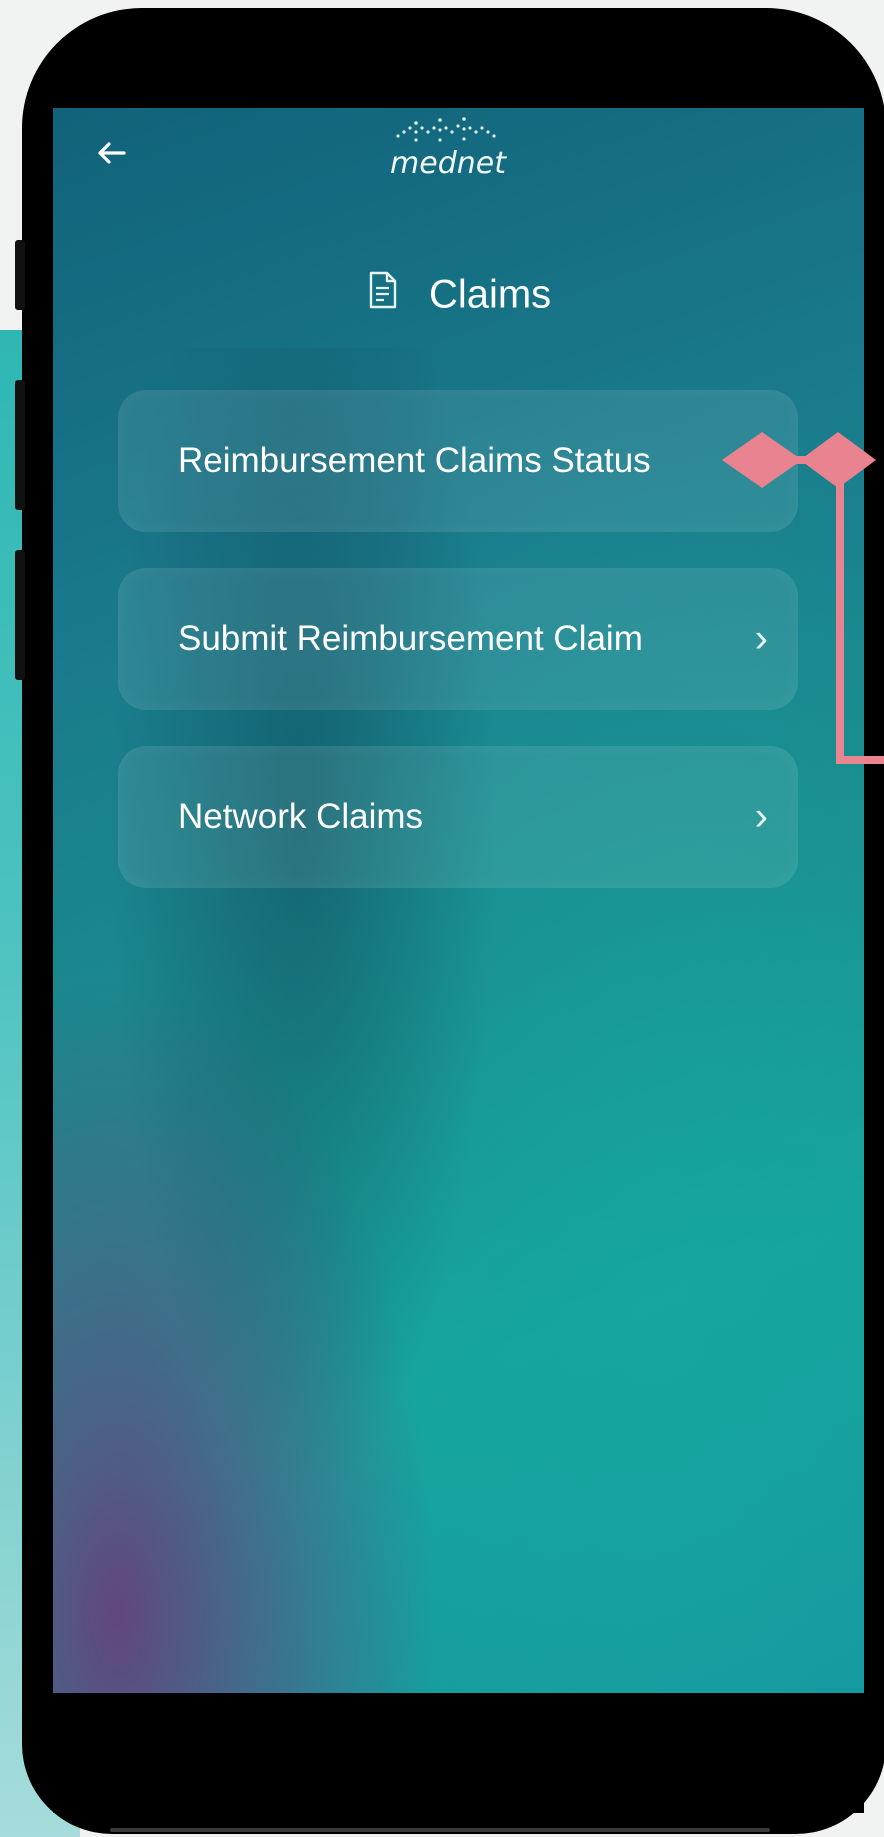 This screenshot has height=1837, width=884. What do you see at coordinates (112, 153) in the screenshot?
I see `arrow-left-icon` at bounding box center [112, 153].